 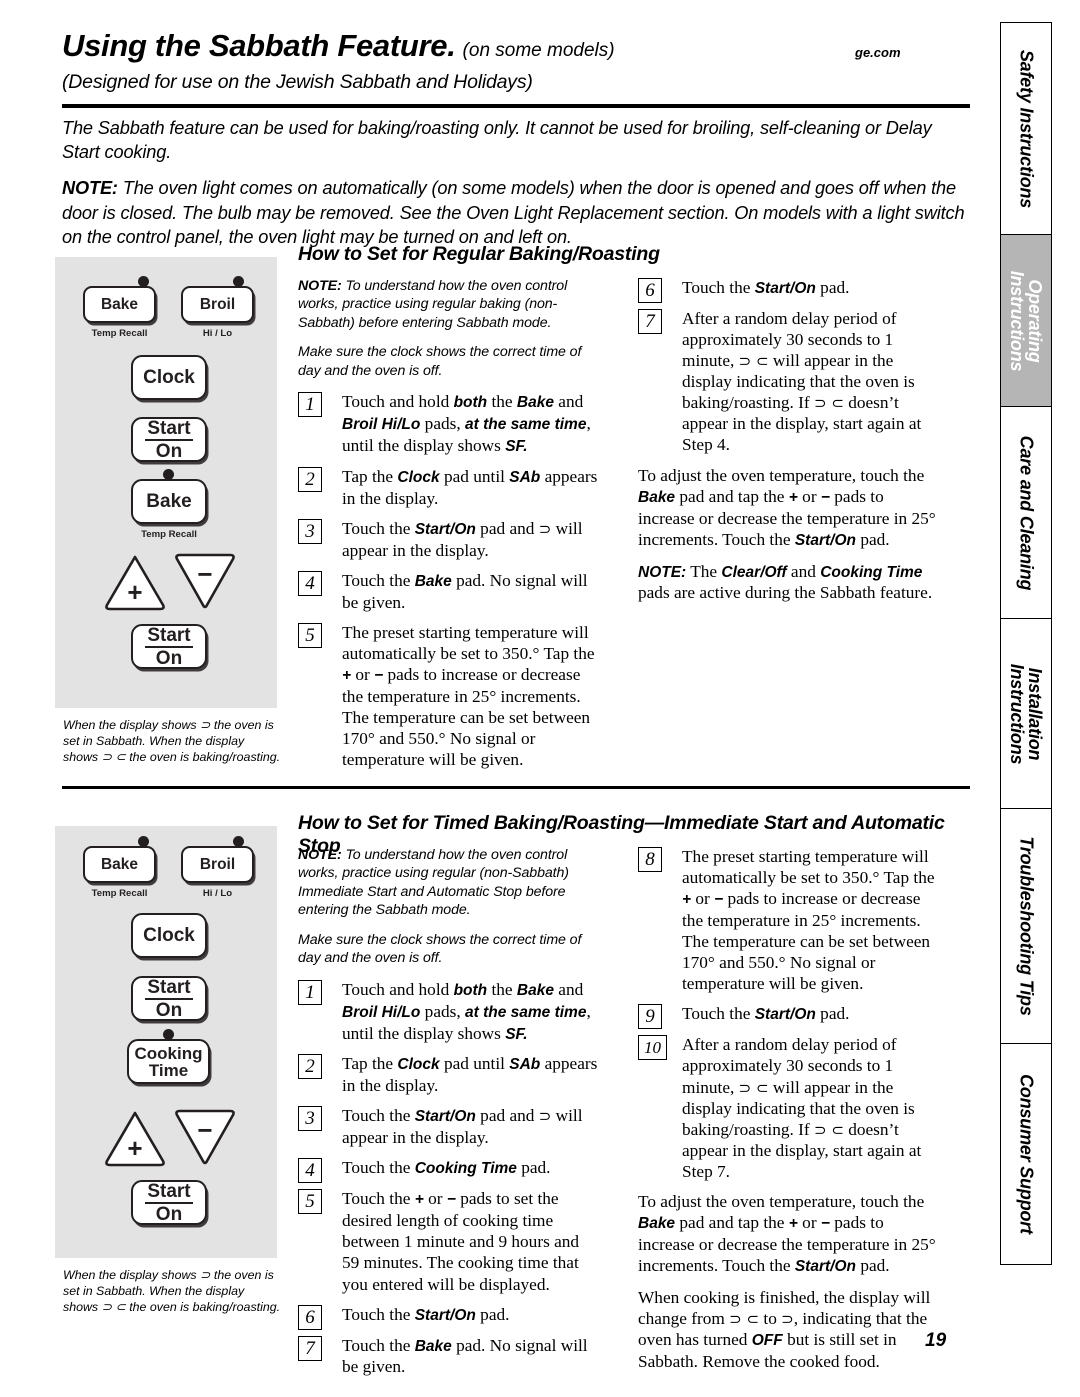 What do you see at coordinates (169, 377) in the screenshot?
I see `clock-pad: Clock` at bounding box center [169, 377].